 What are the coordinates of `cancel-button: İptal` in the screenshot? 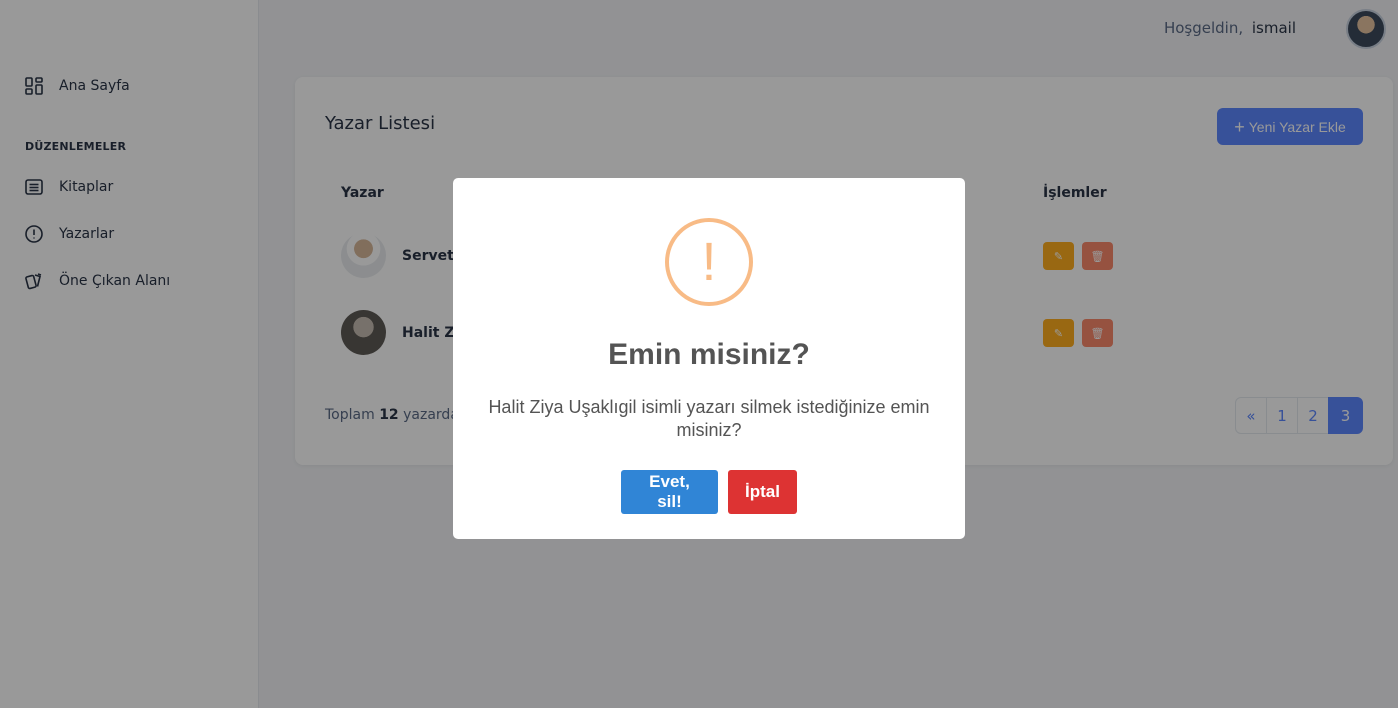 It's located at (762, 492).